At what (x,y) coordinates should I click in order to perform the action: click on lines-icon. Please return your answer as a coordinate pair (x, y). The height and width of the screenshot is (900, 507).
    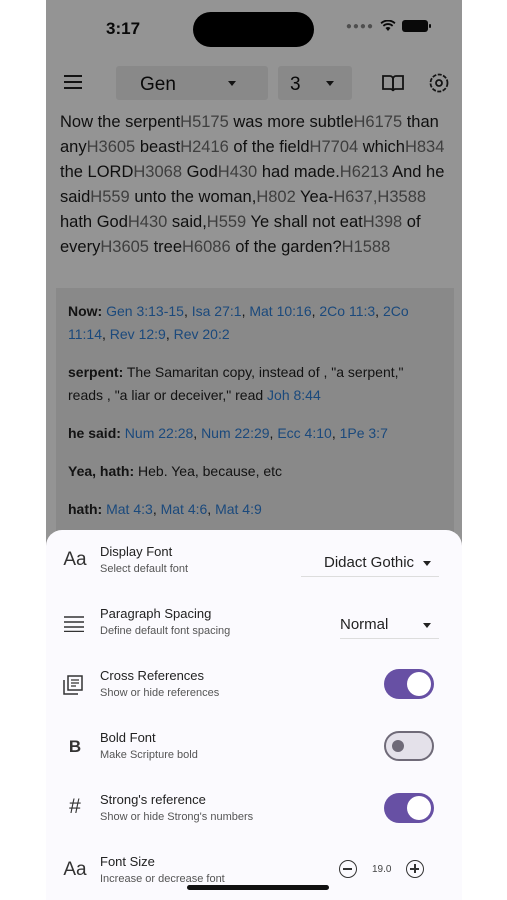
    Looking at the image, I should click on (74, 624).